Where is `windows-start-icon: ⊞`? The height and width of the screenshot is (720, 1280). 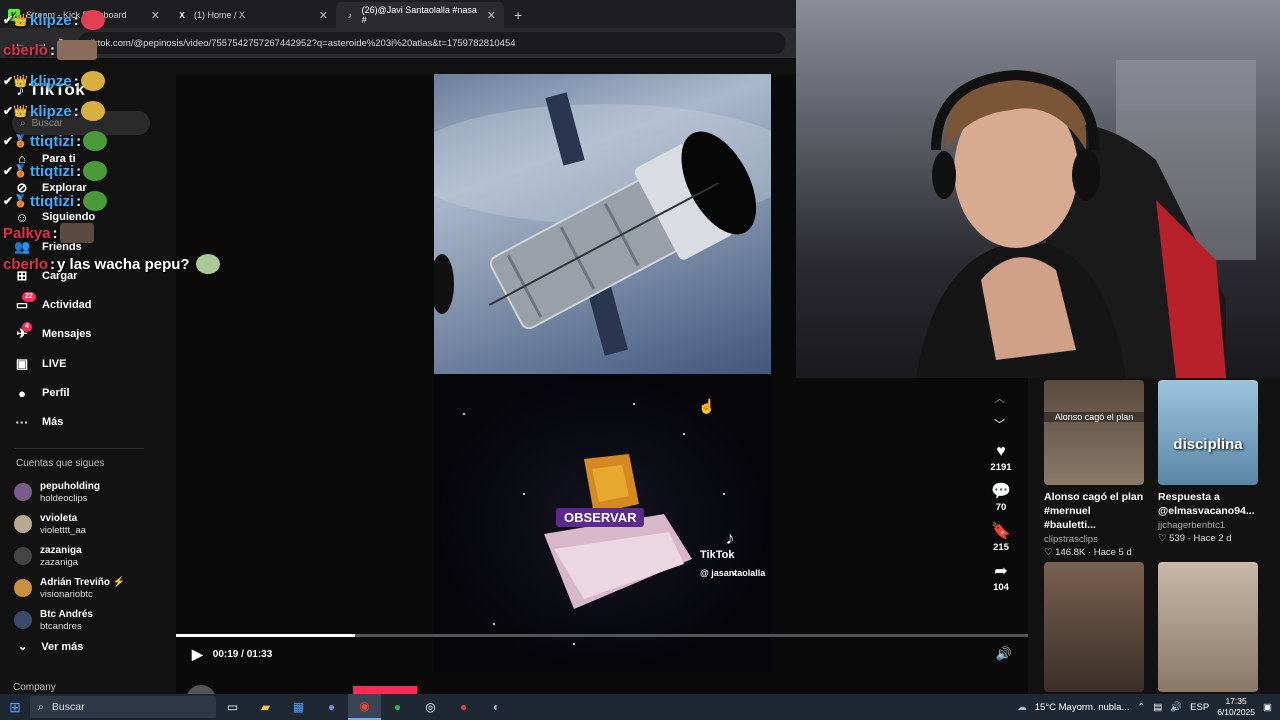 windows-start-icon: ⊞ is located at coordinates (15, 707).